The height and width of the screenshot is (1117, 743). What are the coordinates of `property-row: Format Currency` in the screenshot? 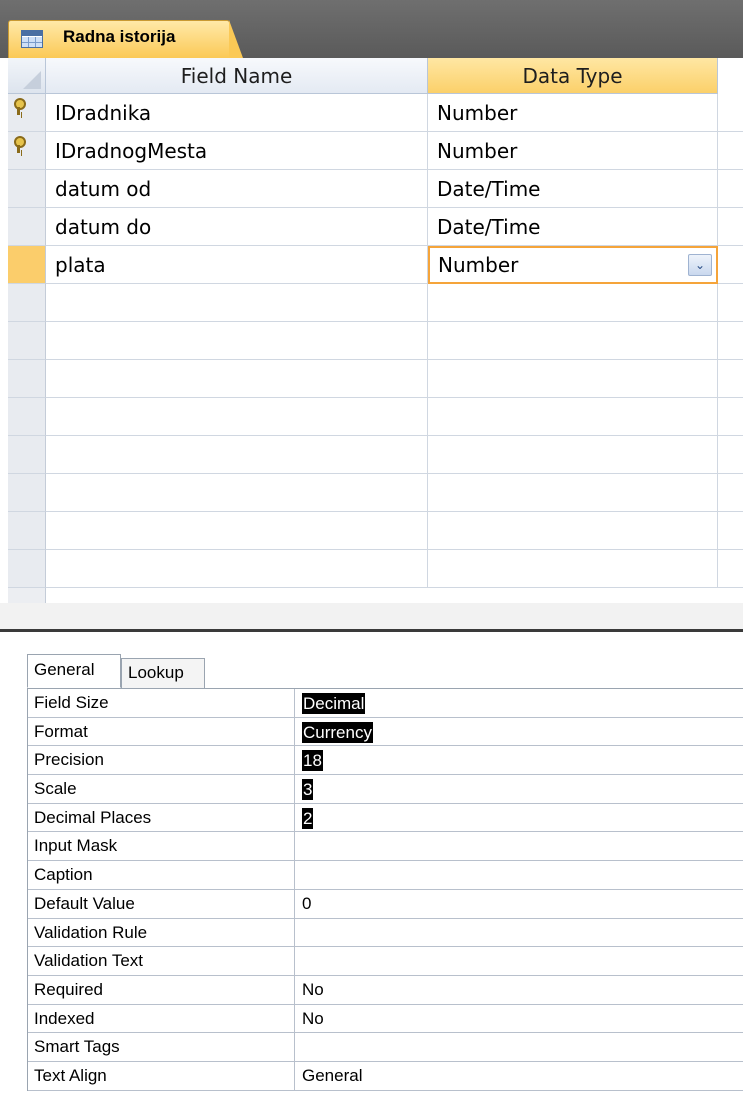 It's located at (385, 732).